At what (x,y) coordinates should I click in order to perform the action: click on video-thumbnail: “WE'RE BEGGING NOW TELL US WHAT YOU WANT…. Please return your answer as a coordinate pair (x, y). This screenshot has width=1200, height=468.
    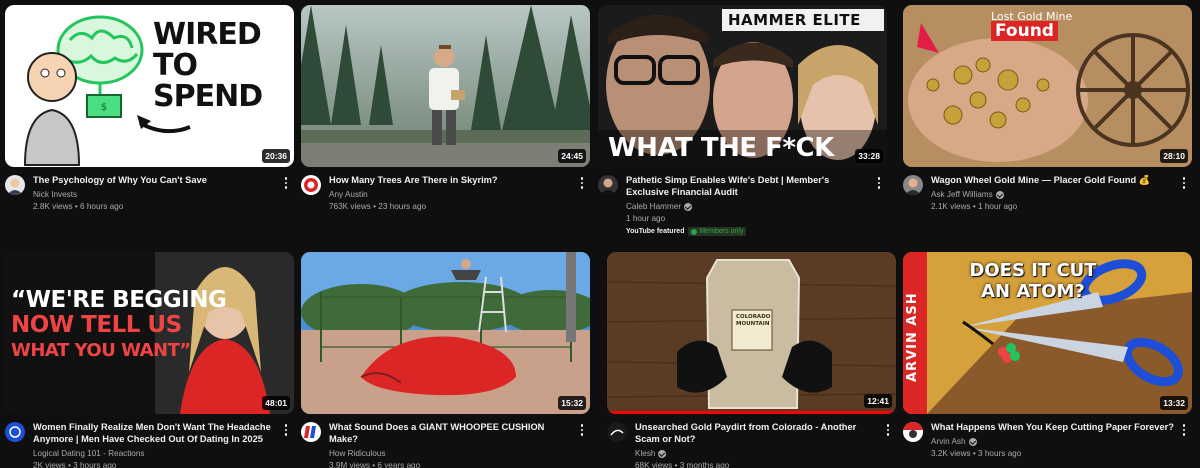
    Looking at the image, I should click on (149, 333).